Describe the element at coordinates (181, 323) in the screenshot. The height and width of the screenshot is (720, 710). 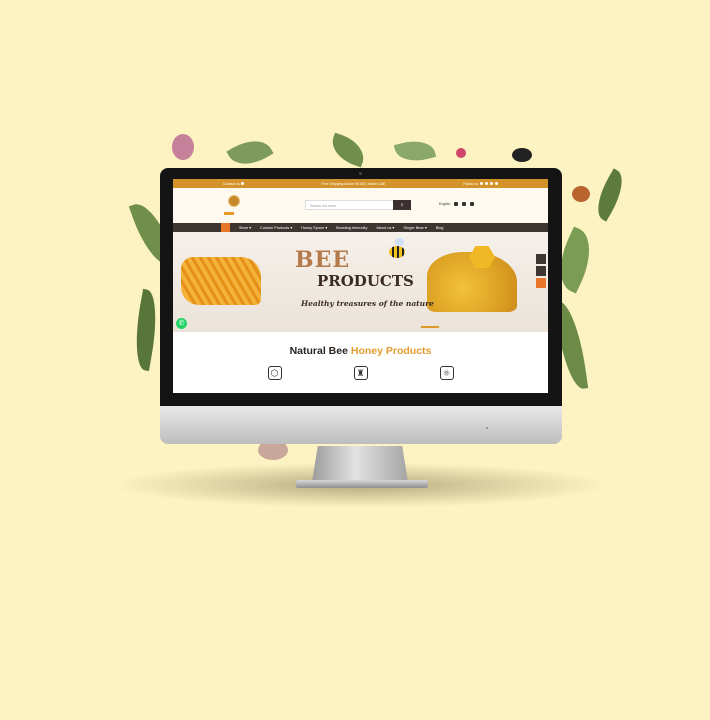
I see `whatsapp-icon: ✆` at that location.